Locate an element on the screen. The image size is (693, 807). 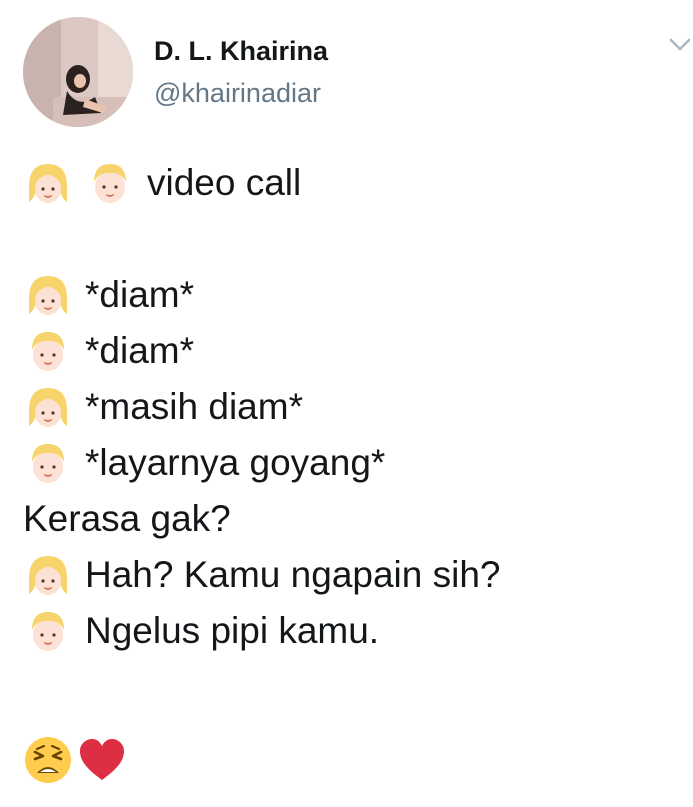
red-heart-emoji is located at coordinates (102, 760).